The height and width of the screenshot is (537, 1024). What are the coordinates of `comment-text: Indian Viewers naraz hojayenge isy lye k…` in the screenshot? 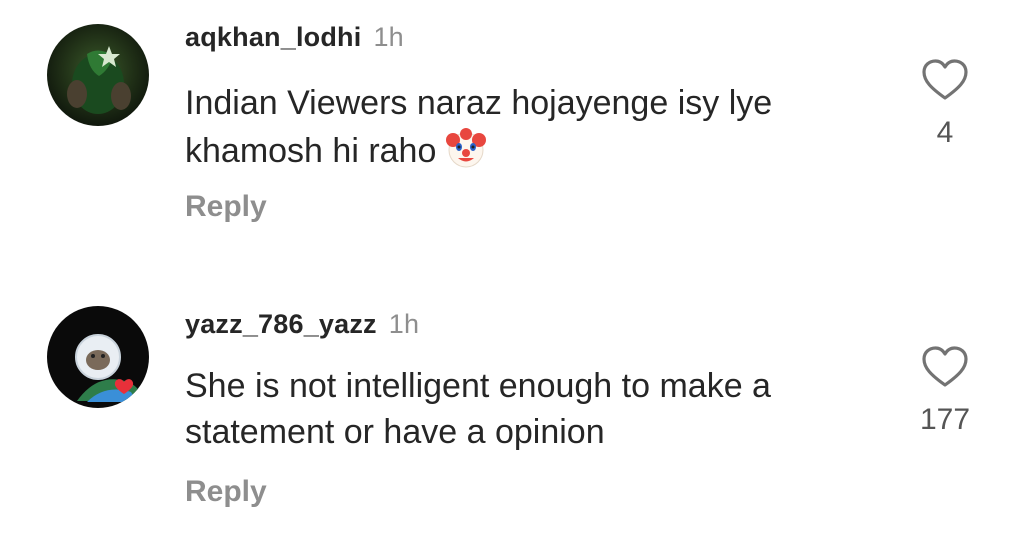 It's located at (535, 127).